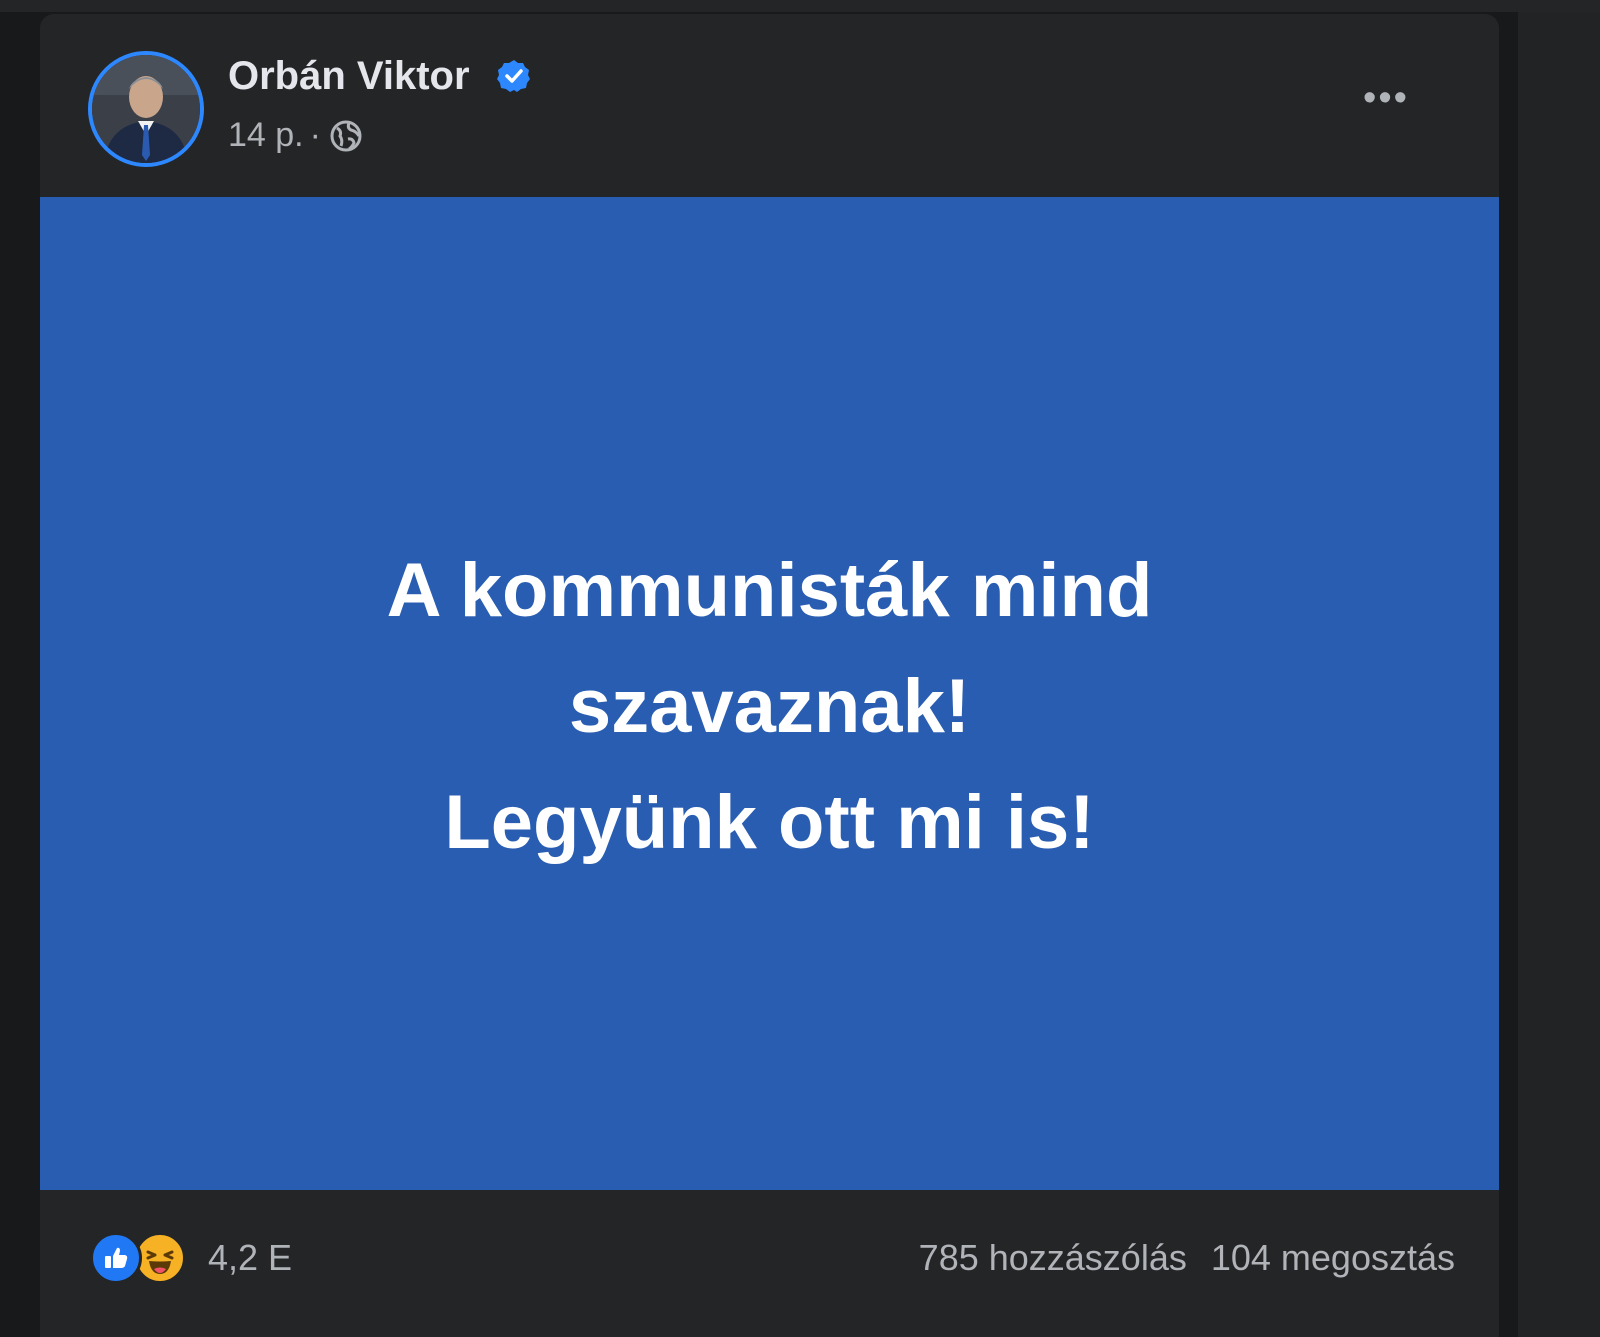 This screenshot has width=1600, height=1337. I want to click on verified-badge-icon, so click(513, 76).